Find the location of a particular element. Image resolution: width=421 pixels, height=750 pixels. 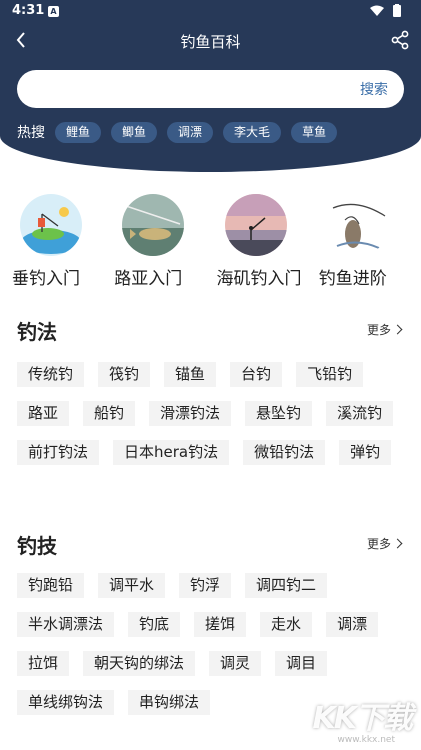

watermark: KK下载 www.kkx.net is located at coordinates (356, 720).